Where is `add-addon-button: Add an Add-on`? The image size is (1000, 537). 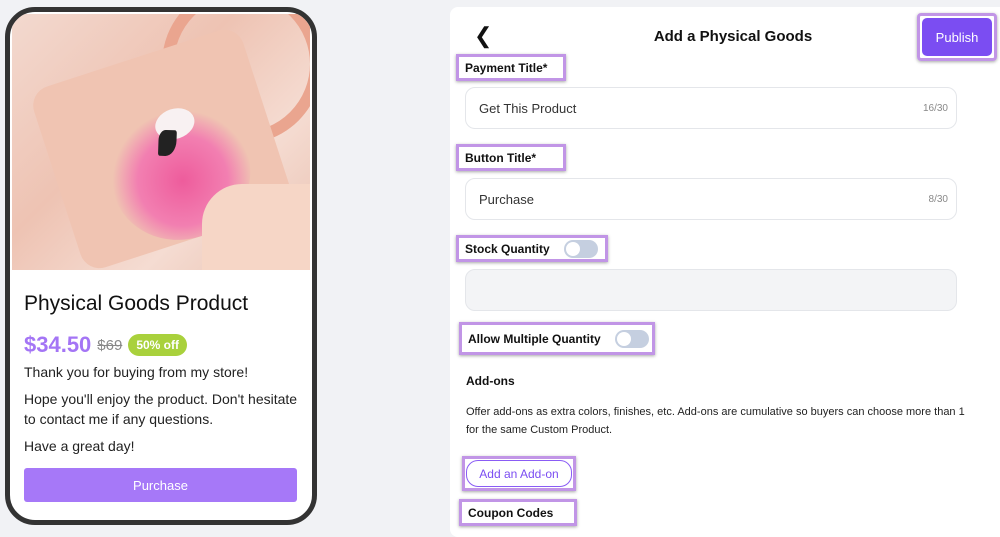 add-addon-button: Add an Add-on is located at coordinates (519, 473).